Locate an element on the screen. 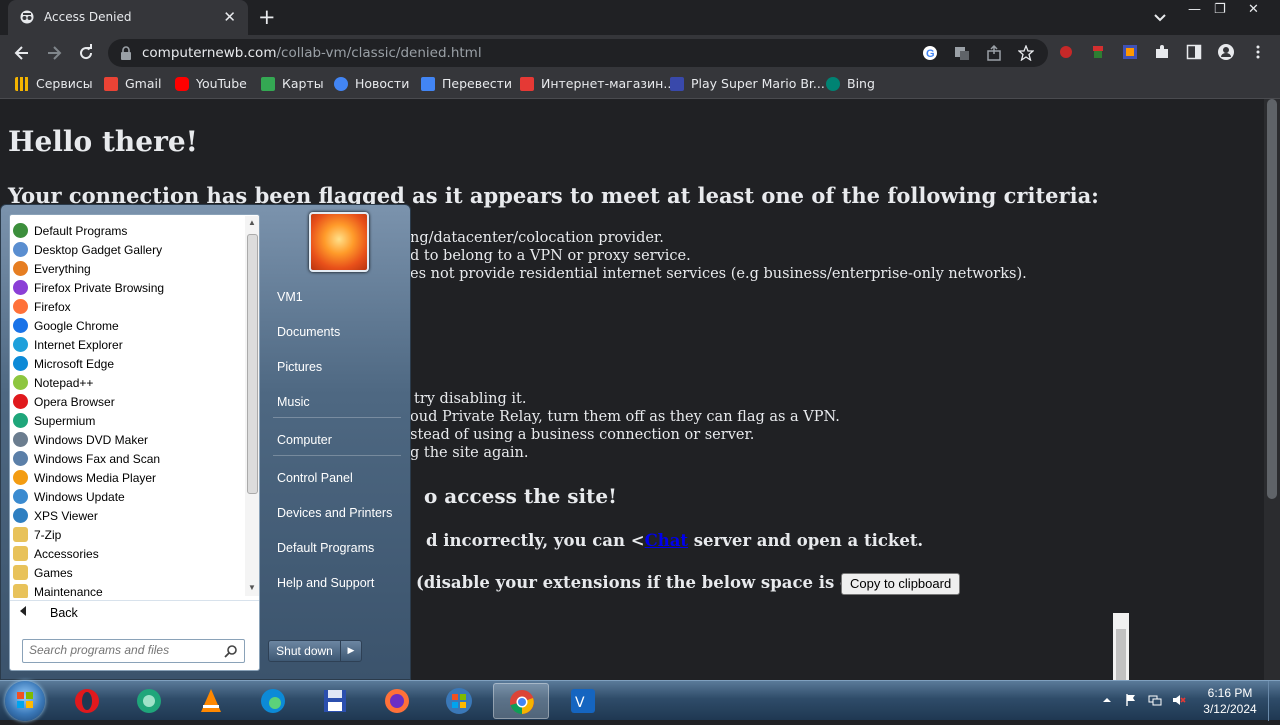  textarea-scrollbar is located at coordinates (1121, 646).